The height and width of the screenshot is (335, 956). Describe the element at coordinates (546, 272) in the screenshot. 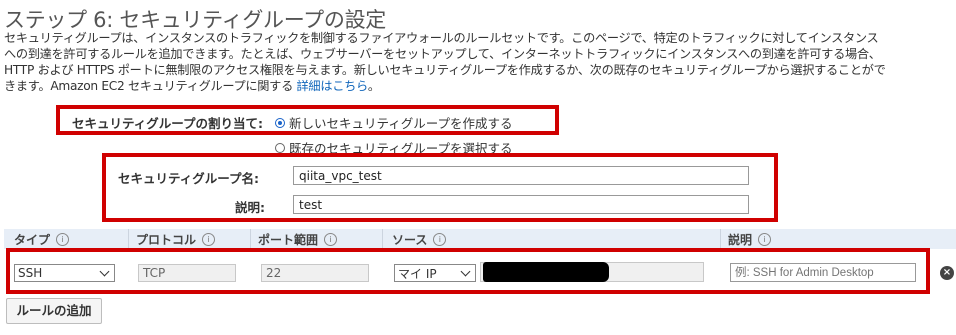

I see `redacted-ip-block` at that location.